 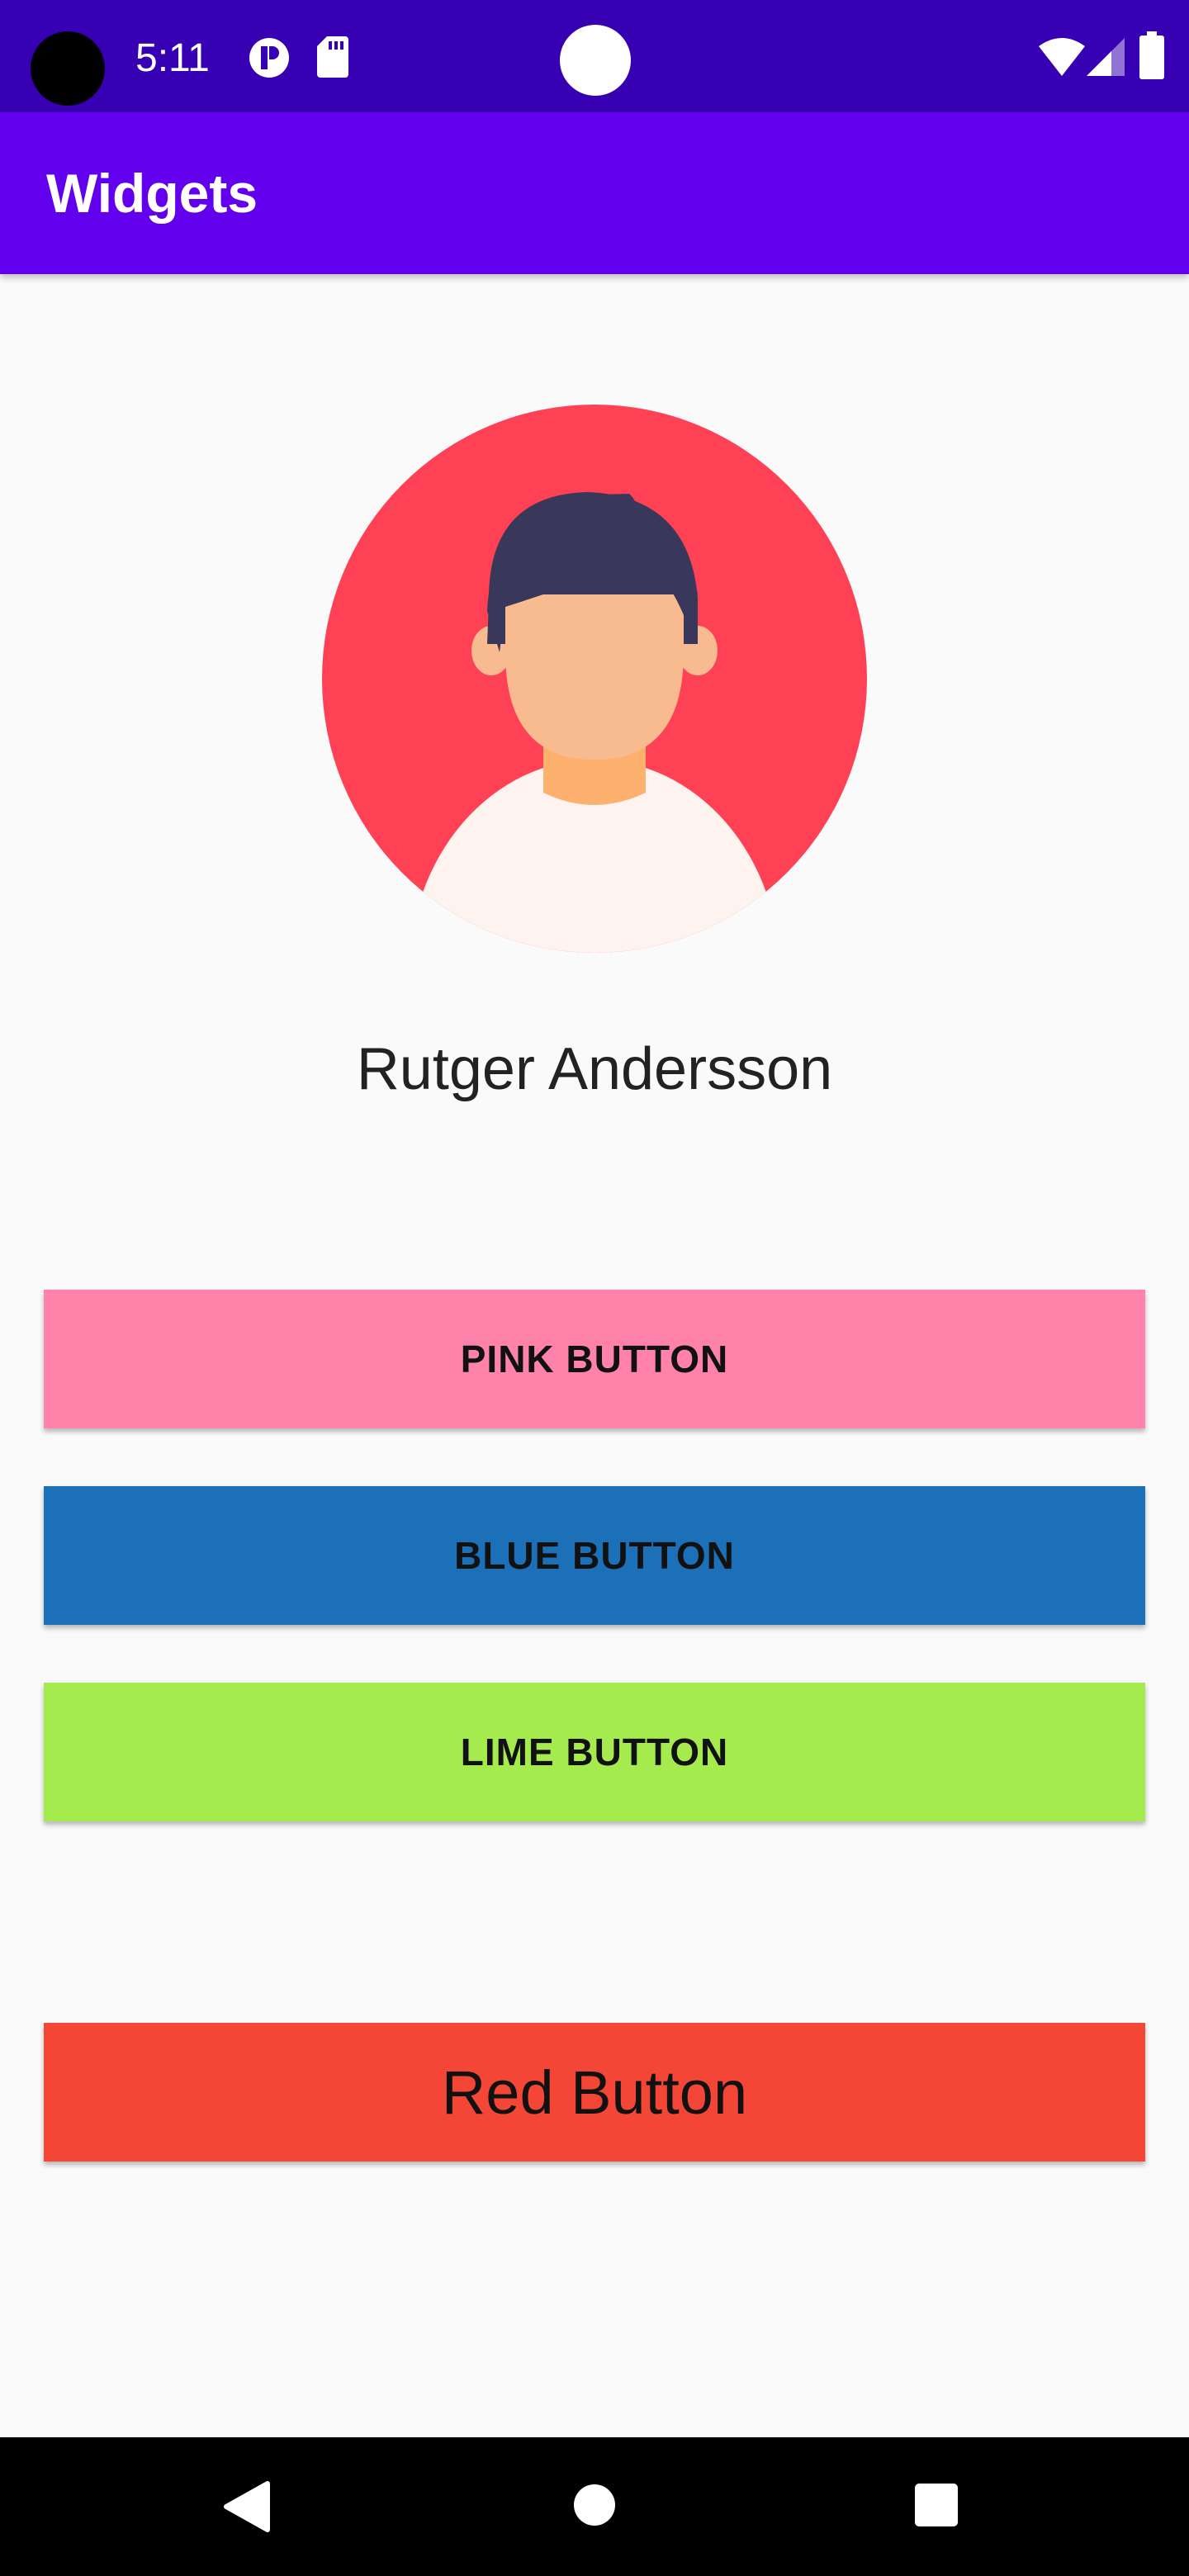 What do you see at coordinates (246, 2508) in the screenshot?
I see `back-icon` at bounding box center [246, 2508].